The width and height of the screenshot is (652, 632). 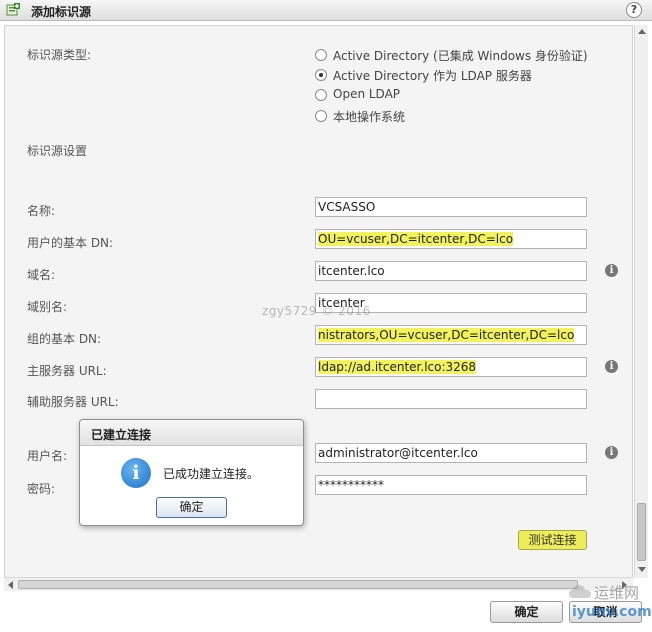 I want to click on connection-success-popup: 已建立连接 i 已成功建立连接。 确定, so click(x=191, y=472).